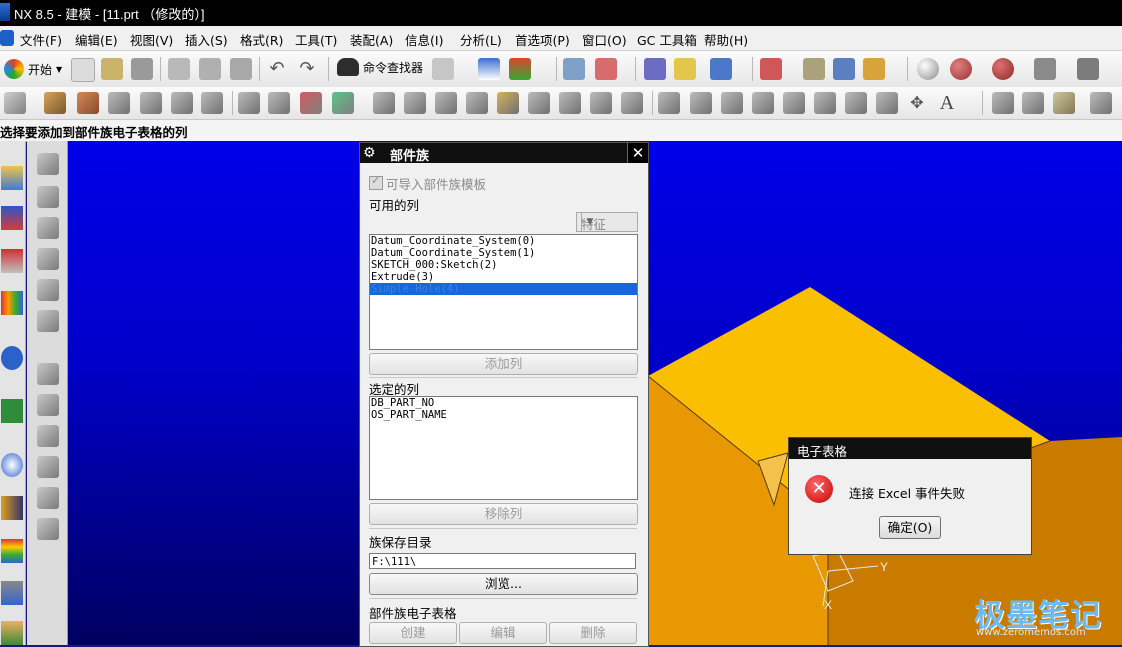  I want to click on datum-plane-icon, so click(343, 103).